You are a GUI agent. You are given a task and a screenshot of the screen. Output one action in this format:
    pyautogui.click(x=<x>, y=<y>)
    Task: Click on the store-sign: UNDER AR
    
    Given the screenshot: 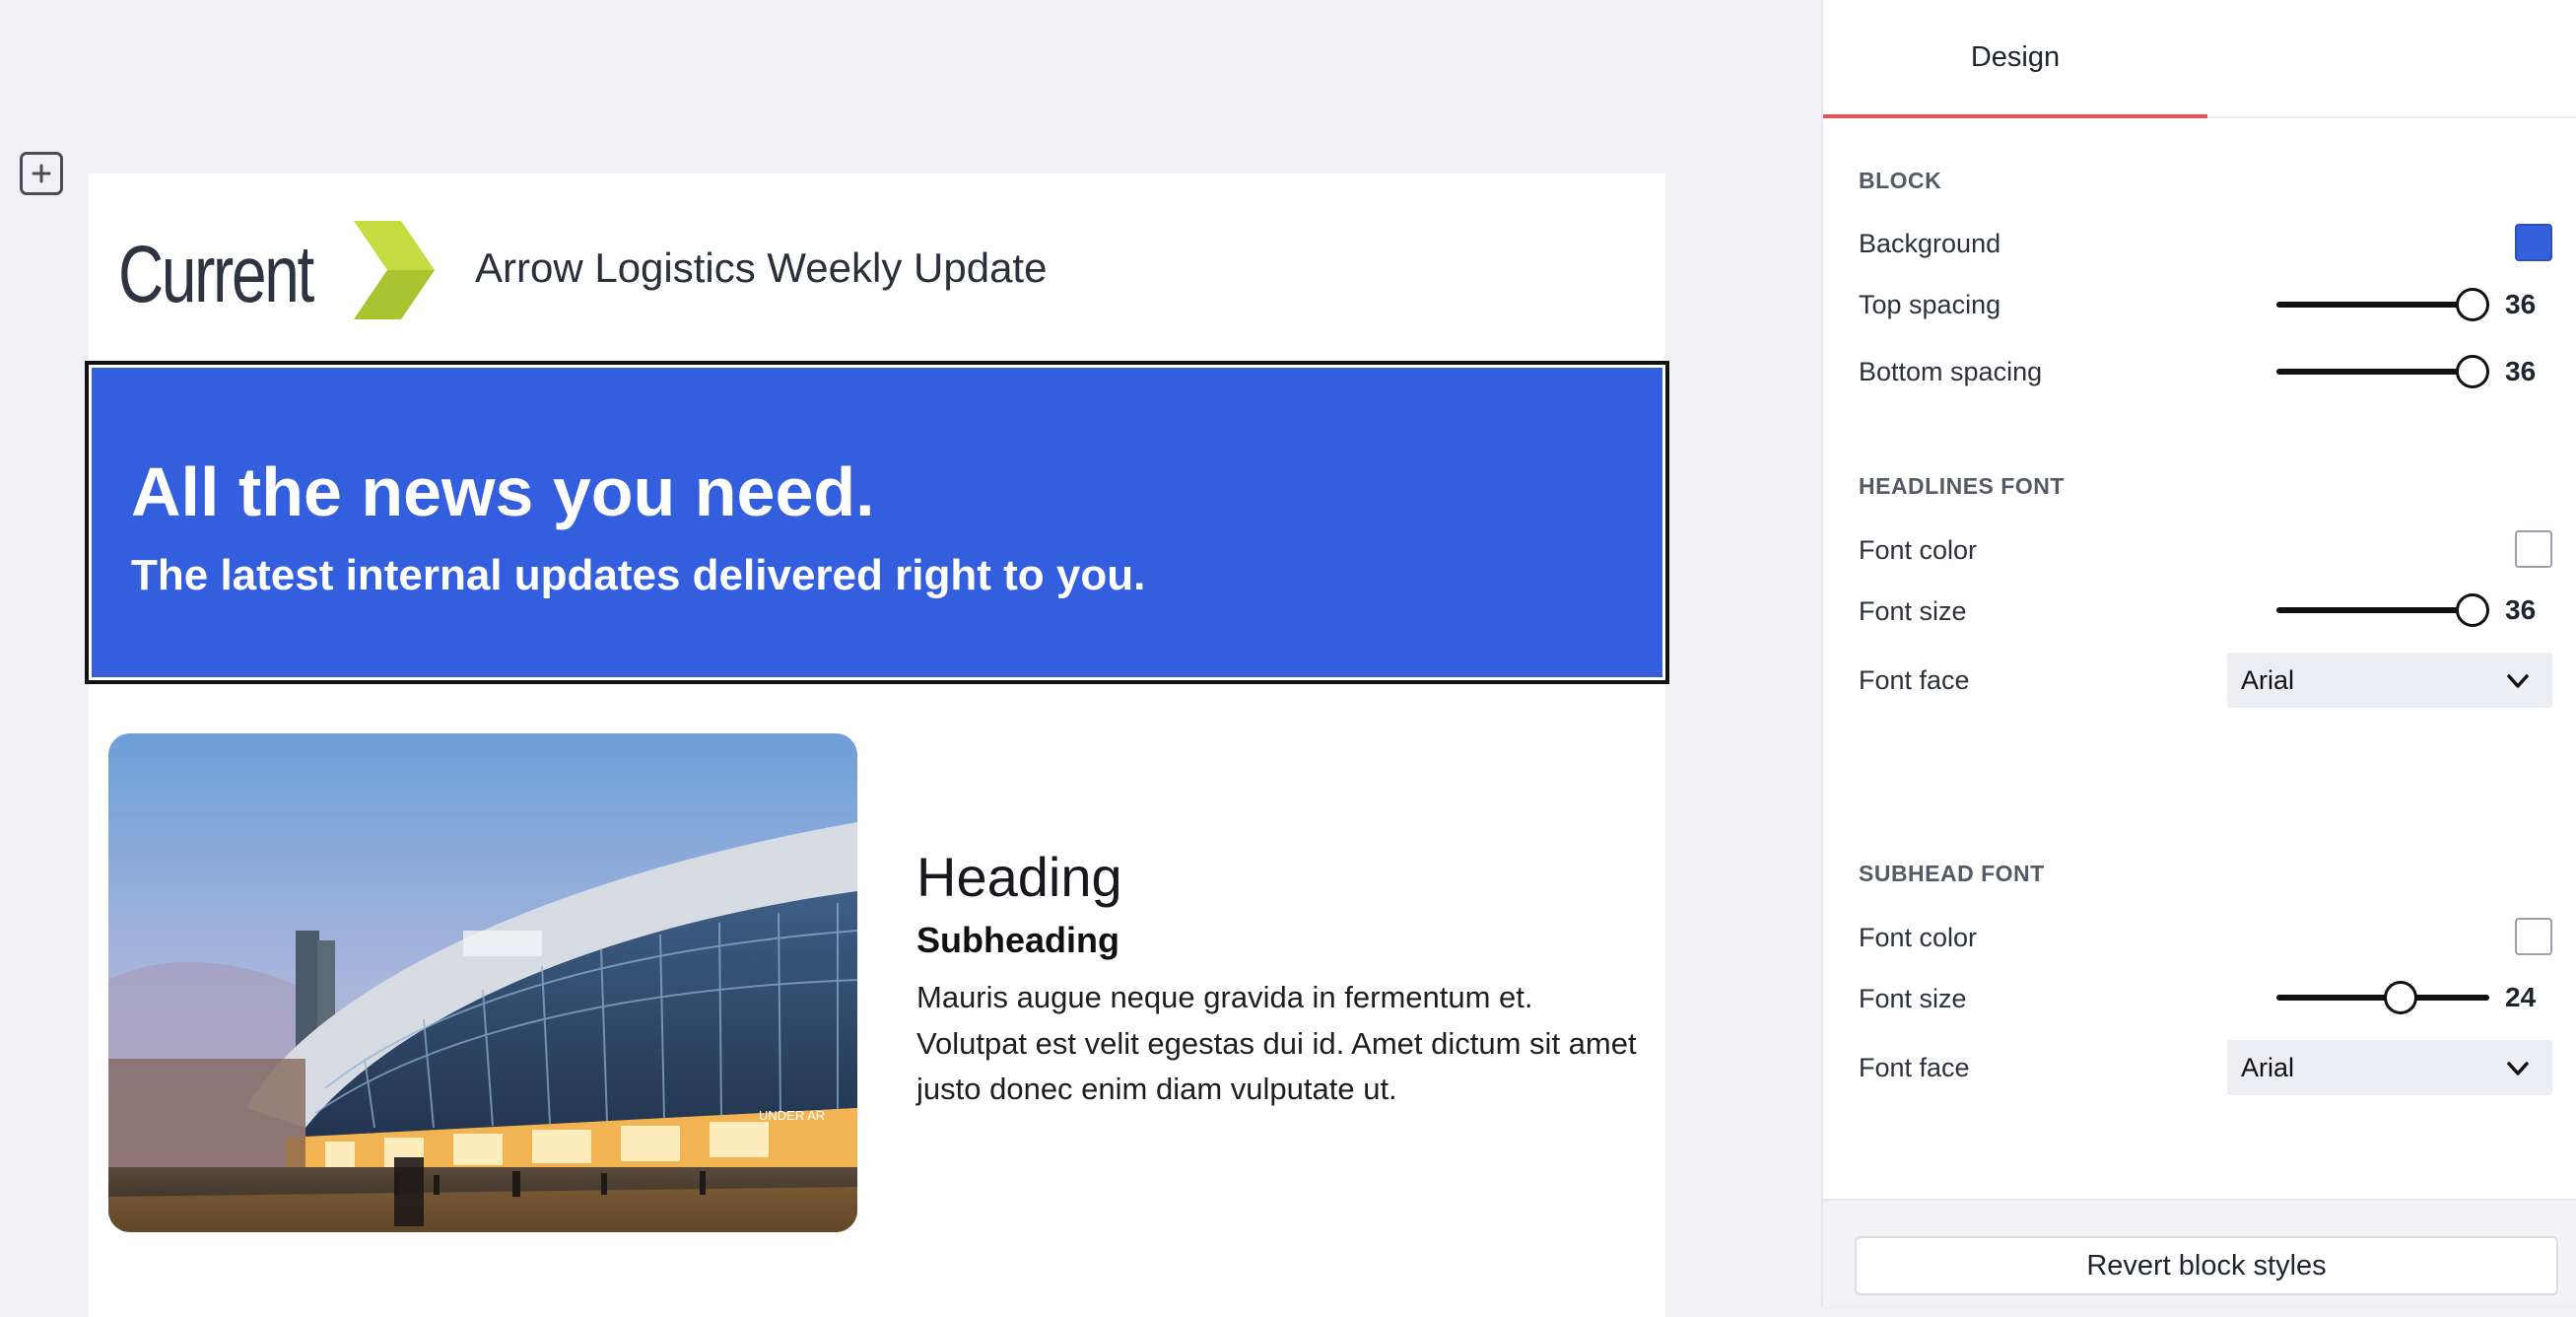 What is the action you would take?
    pyautogui.click(x=792, y=1115)
    